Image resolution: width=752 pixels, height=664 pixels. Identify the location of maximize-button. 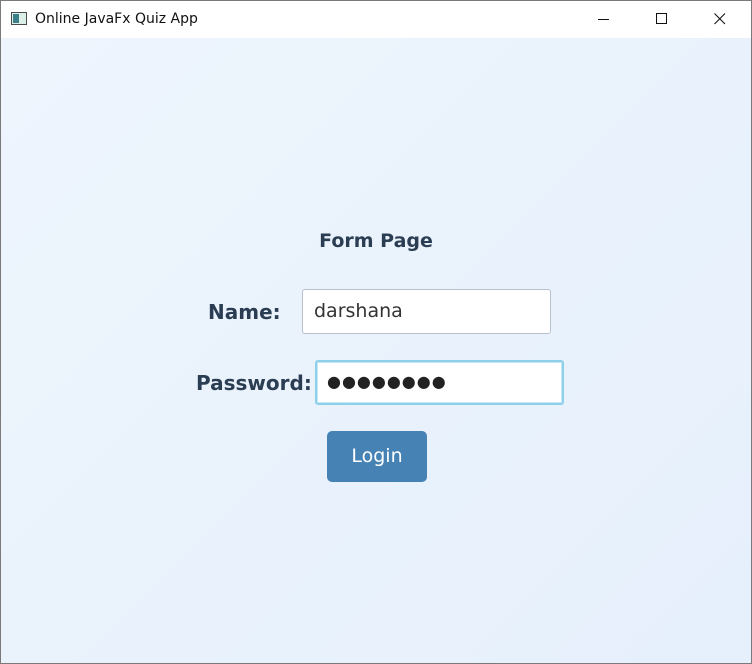
(662, 19).